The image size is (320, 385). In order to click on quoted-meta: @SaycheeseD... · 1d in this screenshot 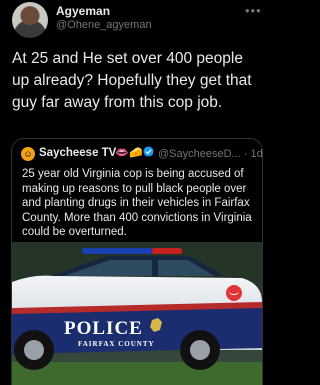, I will do `click(210, 154)`.